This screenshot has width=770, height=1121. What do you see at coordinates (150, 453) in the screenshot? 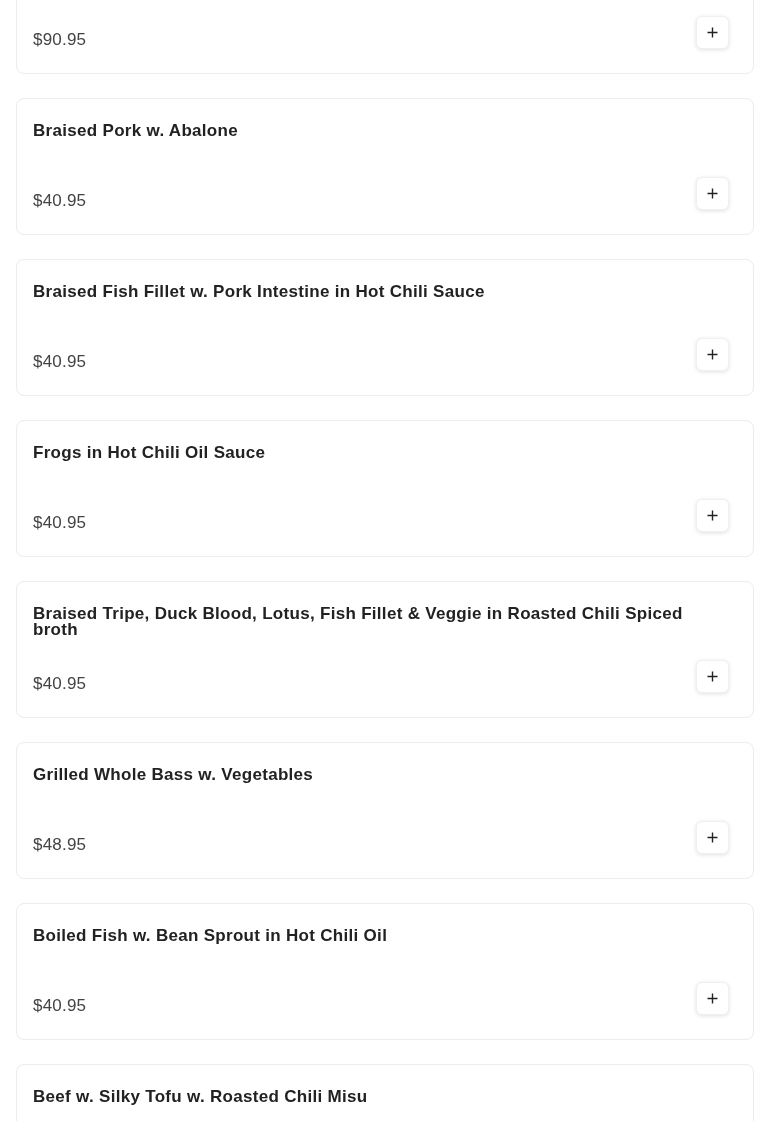
I see `item-name: Frogs in Hot Chili Oil Sauce` at bounding box center [150, 453].